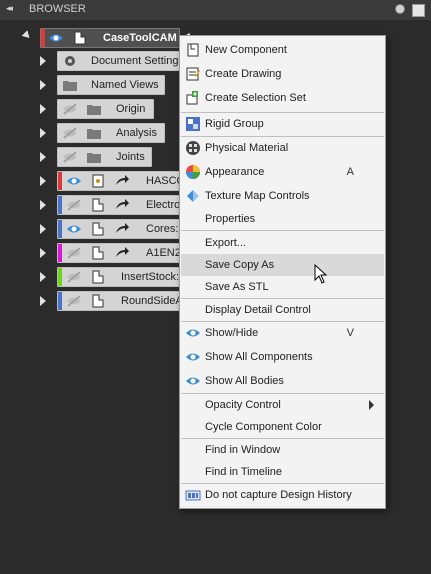 The width and height of the screenshot is (431, 574). I want to click on pin-icon, so click(400, 9).